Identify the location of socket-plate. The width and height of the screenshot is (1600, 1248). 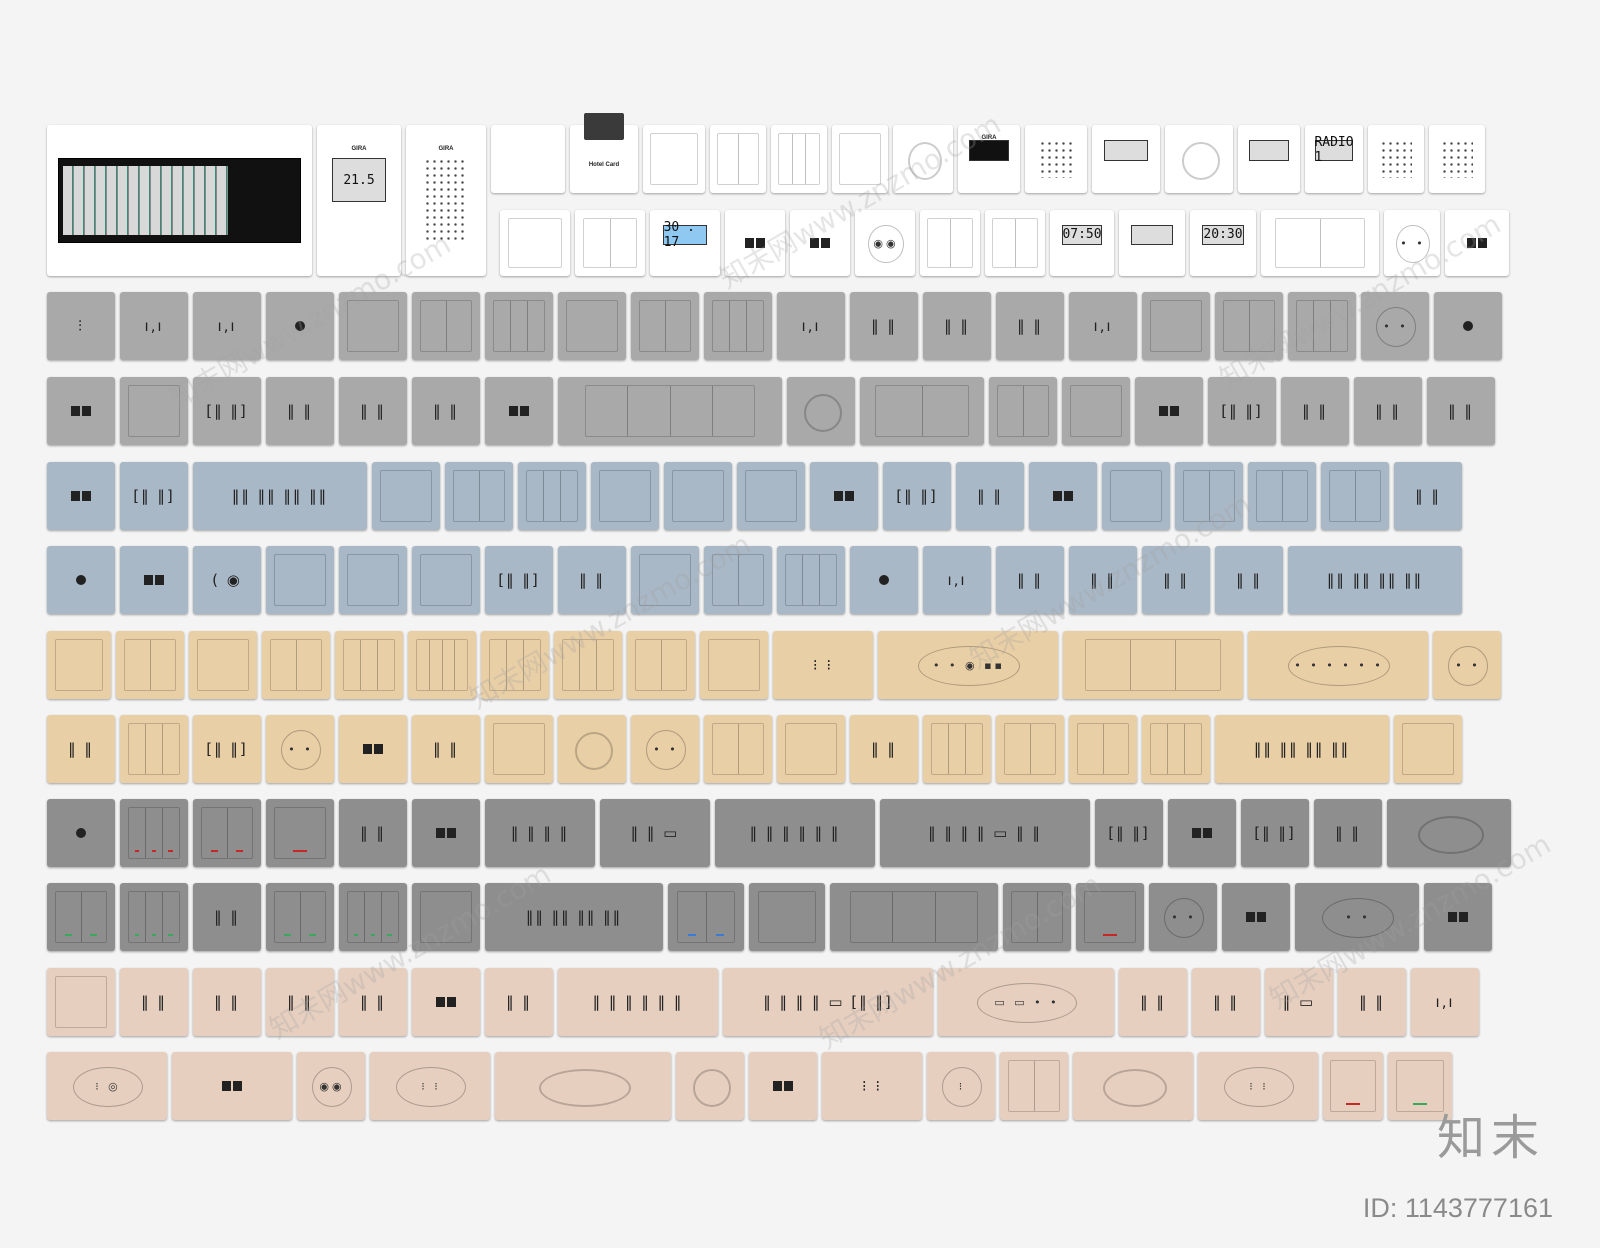
(528, 159).